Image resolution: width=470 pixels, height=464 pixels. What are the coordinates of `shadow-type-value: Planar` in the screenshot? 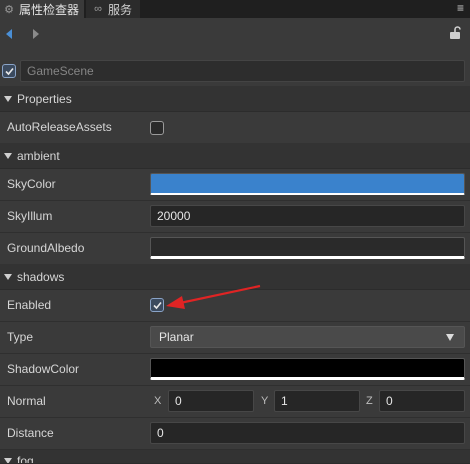 It's located at (176, 337).